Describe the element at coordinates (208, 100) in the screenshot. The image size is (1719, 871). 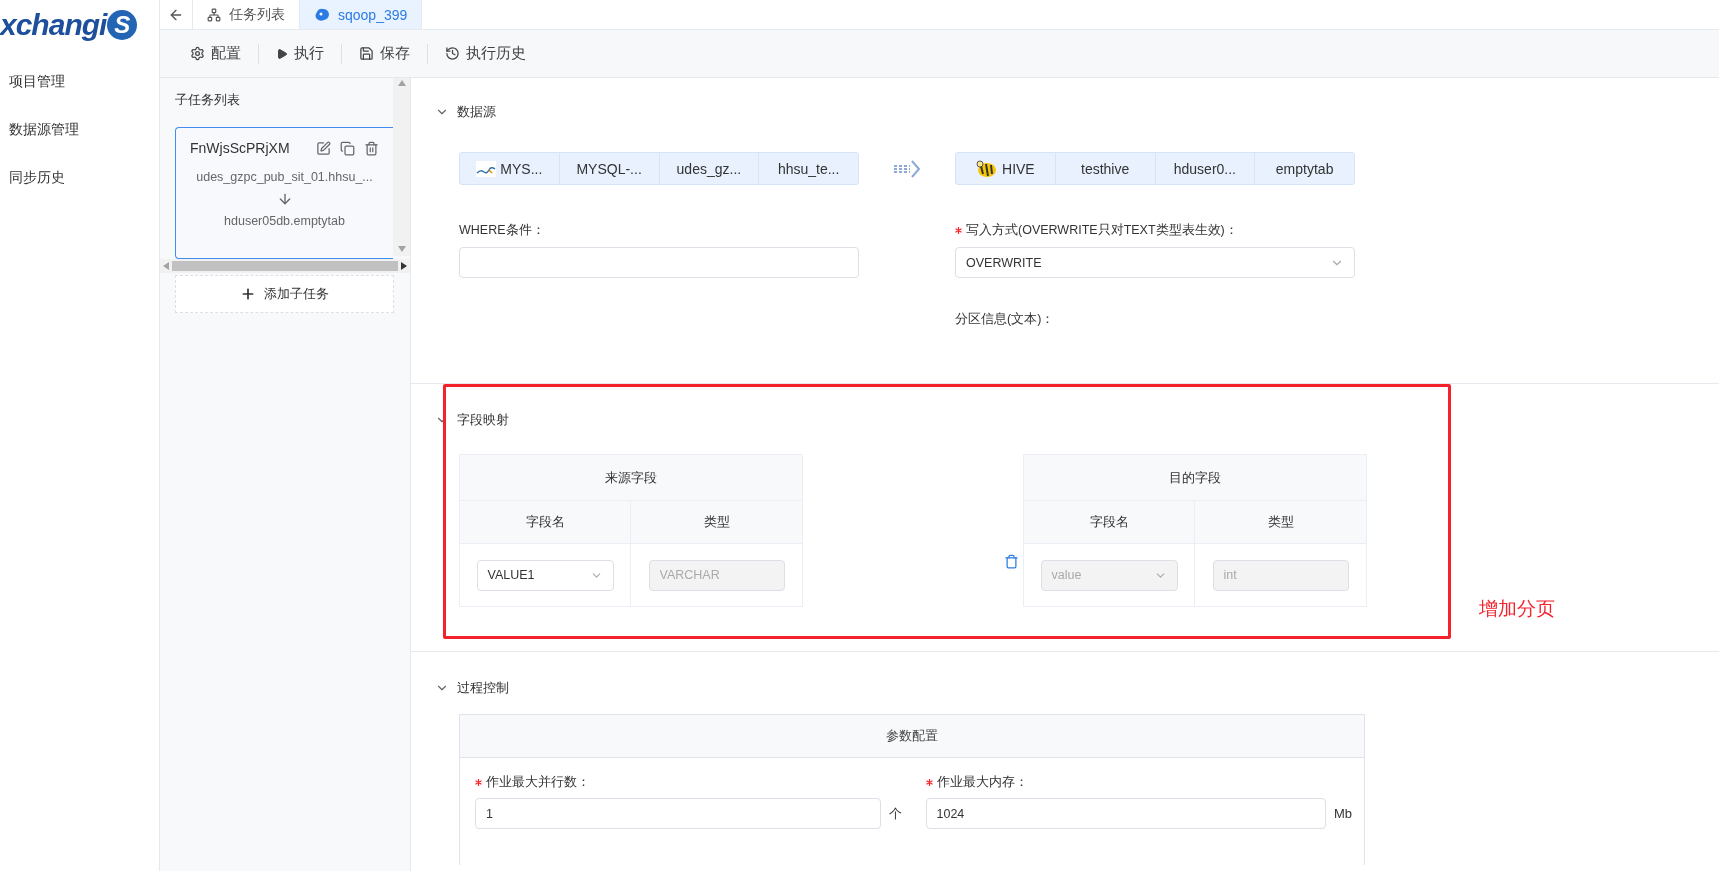
I see `panel-title: 子任务列表` at that location.